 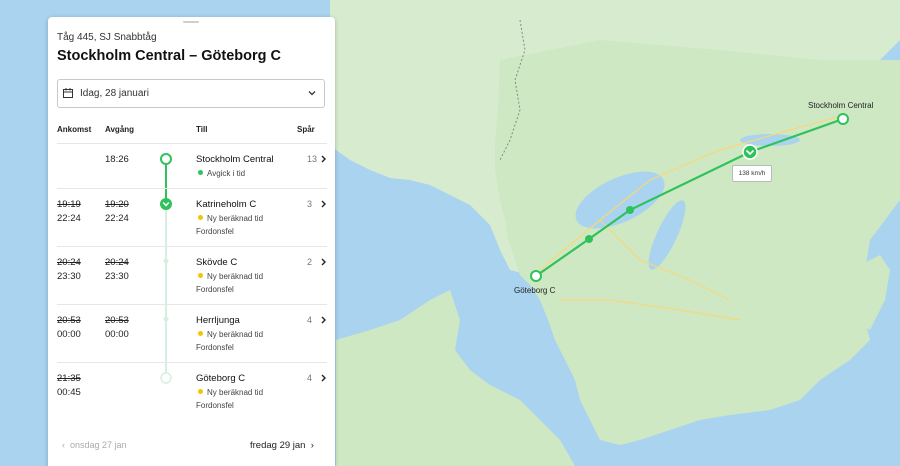 I want to click on col-header-arrival: Ankomst, so click(x=74, y=129).